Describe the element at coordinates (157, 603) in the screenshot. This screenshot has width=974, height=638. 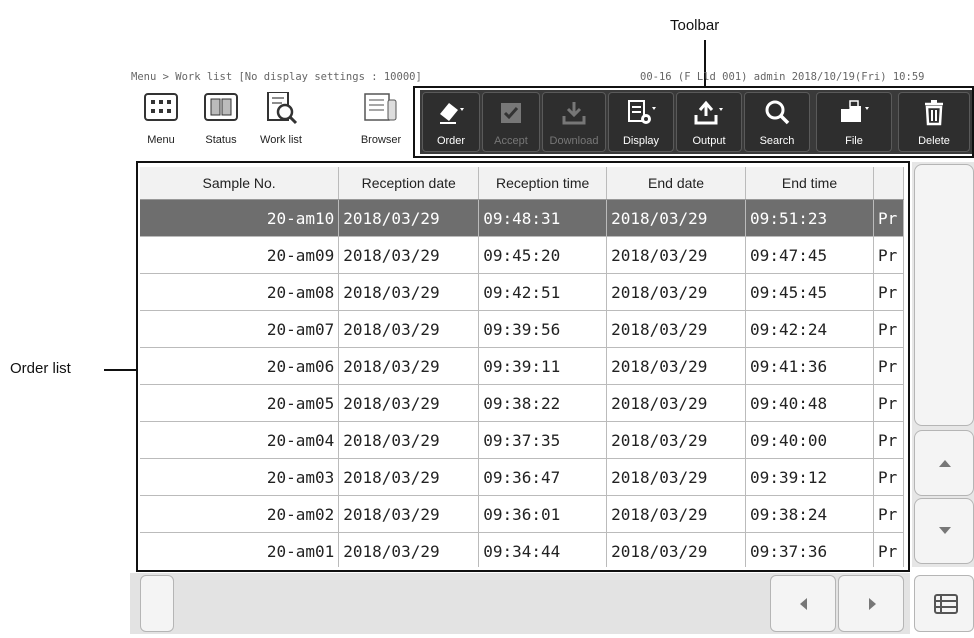
I see `horizontal-scrollbar-thumb` at that location.